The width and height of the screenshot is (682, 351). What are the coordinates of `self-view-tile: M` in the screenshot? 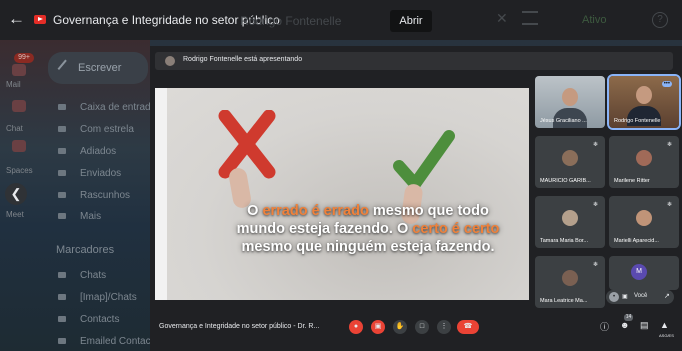 It's located at (644, 273).